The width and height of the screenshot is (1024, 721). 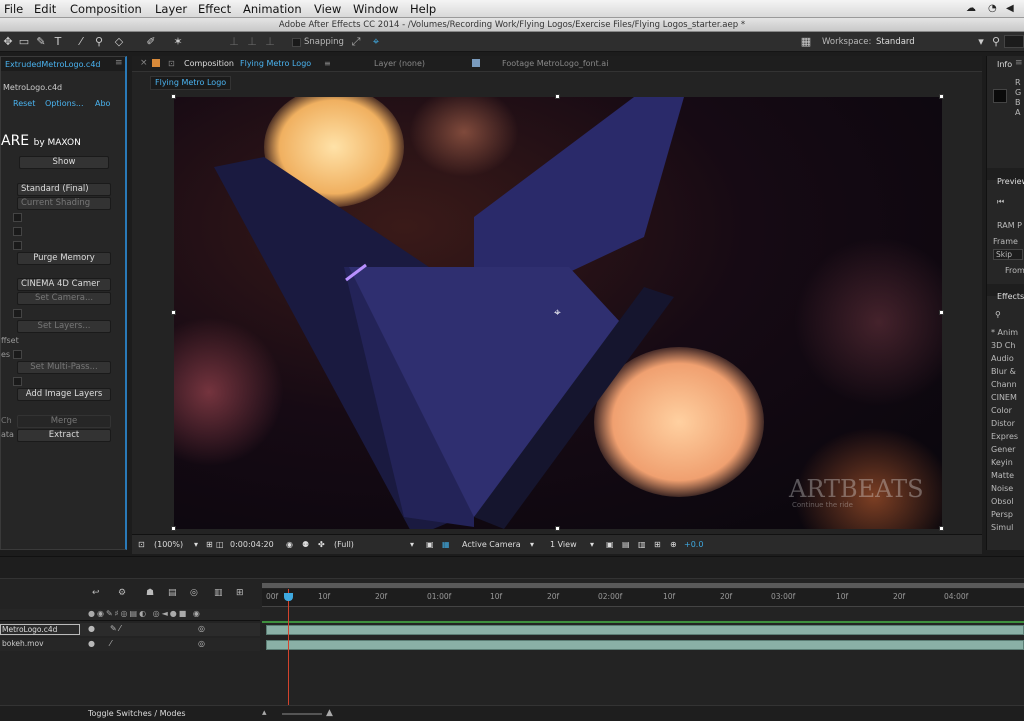 I want to click on volume-icon: ◀, so click(x=1010, y=8).